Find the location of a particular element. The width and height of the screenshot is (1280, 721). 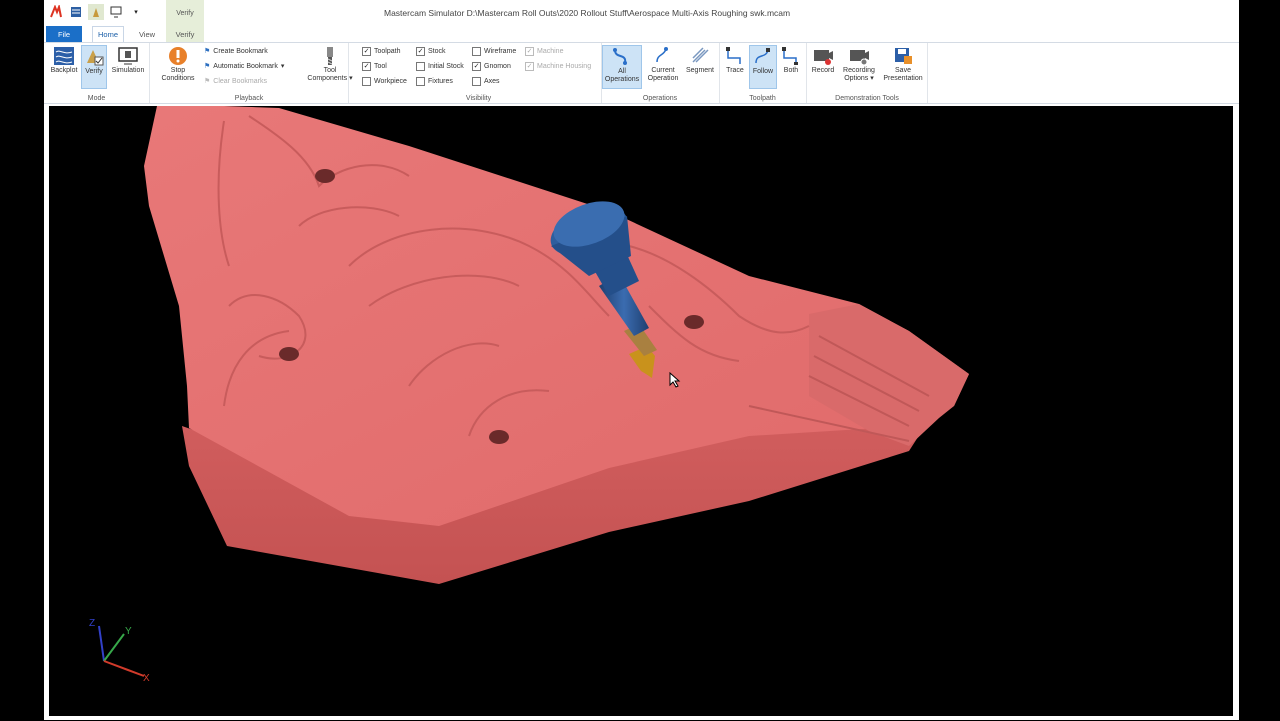

verify-button: Verify is located at coordinates (94, 67).